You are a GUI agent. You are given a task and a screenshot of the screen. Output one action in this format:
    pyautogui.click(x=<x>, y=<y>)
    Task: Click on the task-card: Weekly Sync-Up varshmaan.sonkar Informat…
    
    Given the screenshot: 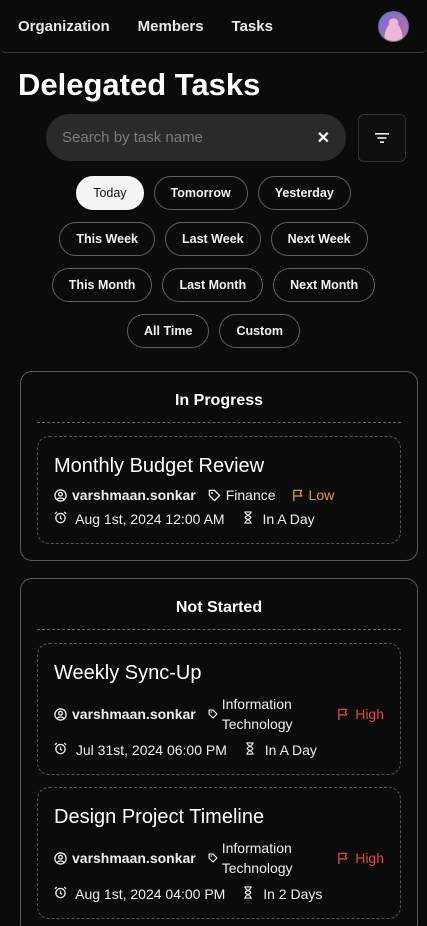 What is the action you would take?
    pyautogui.click(x=219, y=709)
    